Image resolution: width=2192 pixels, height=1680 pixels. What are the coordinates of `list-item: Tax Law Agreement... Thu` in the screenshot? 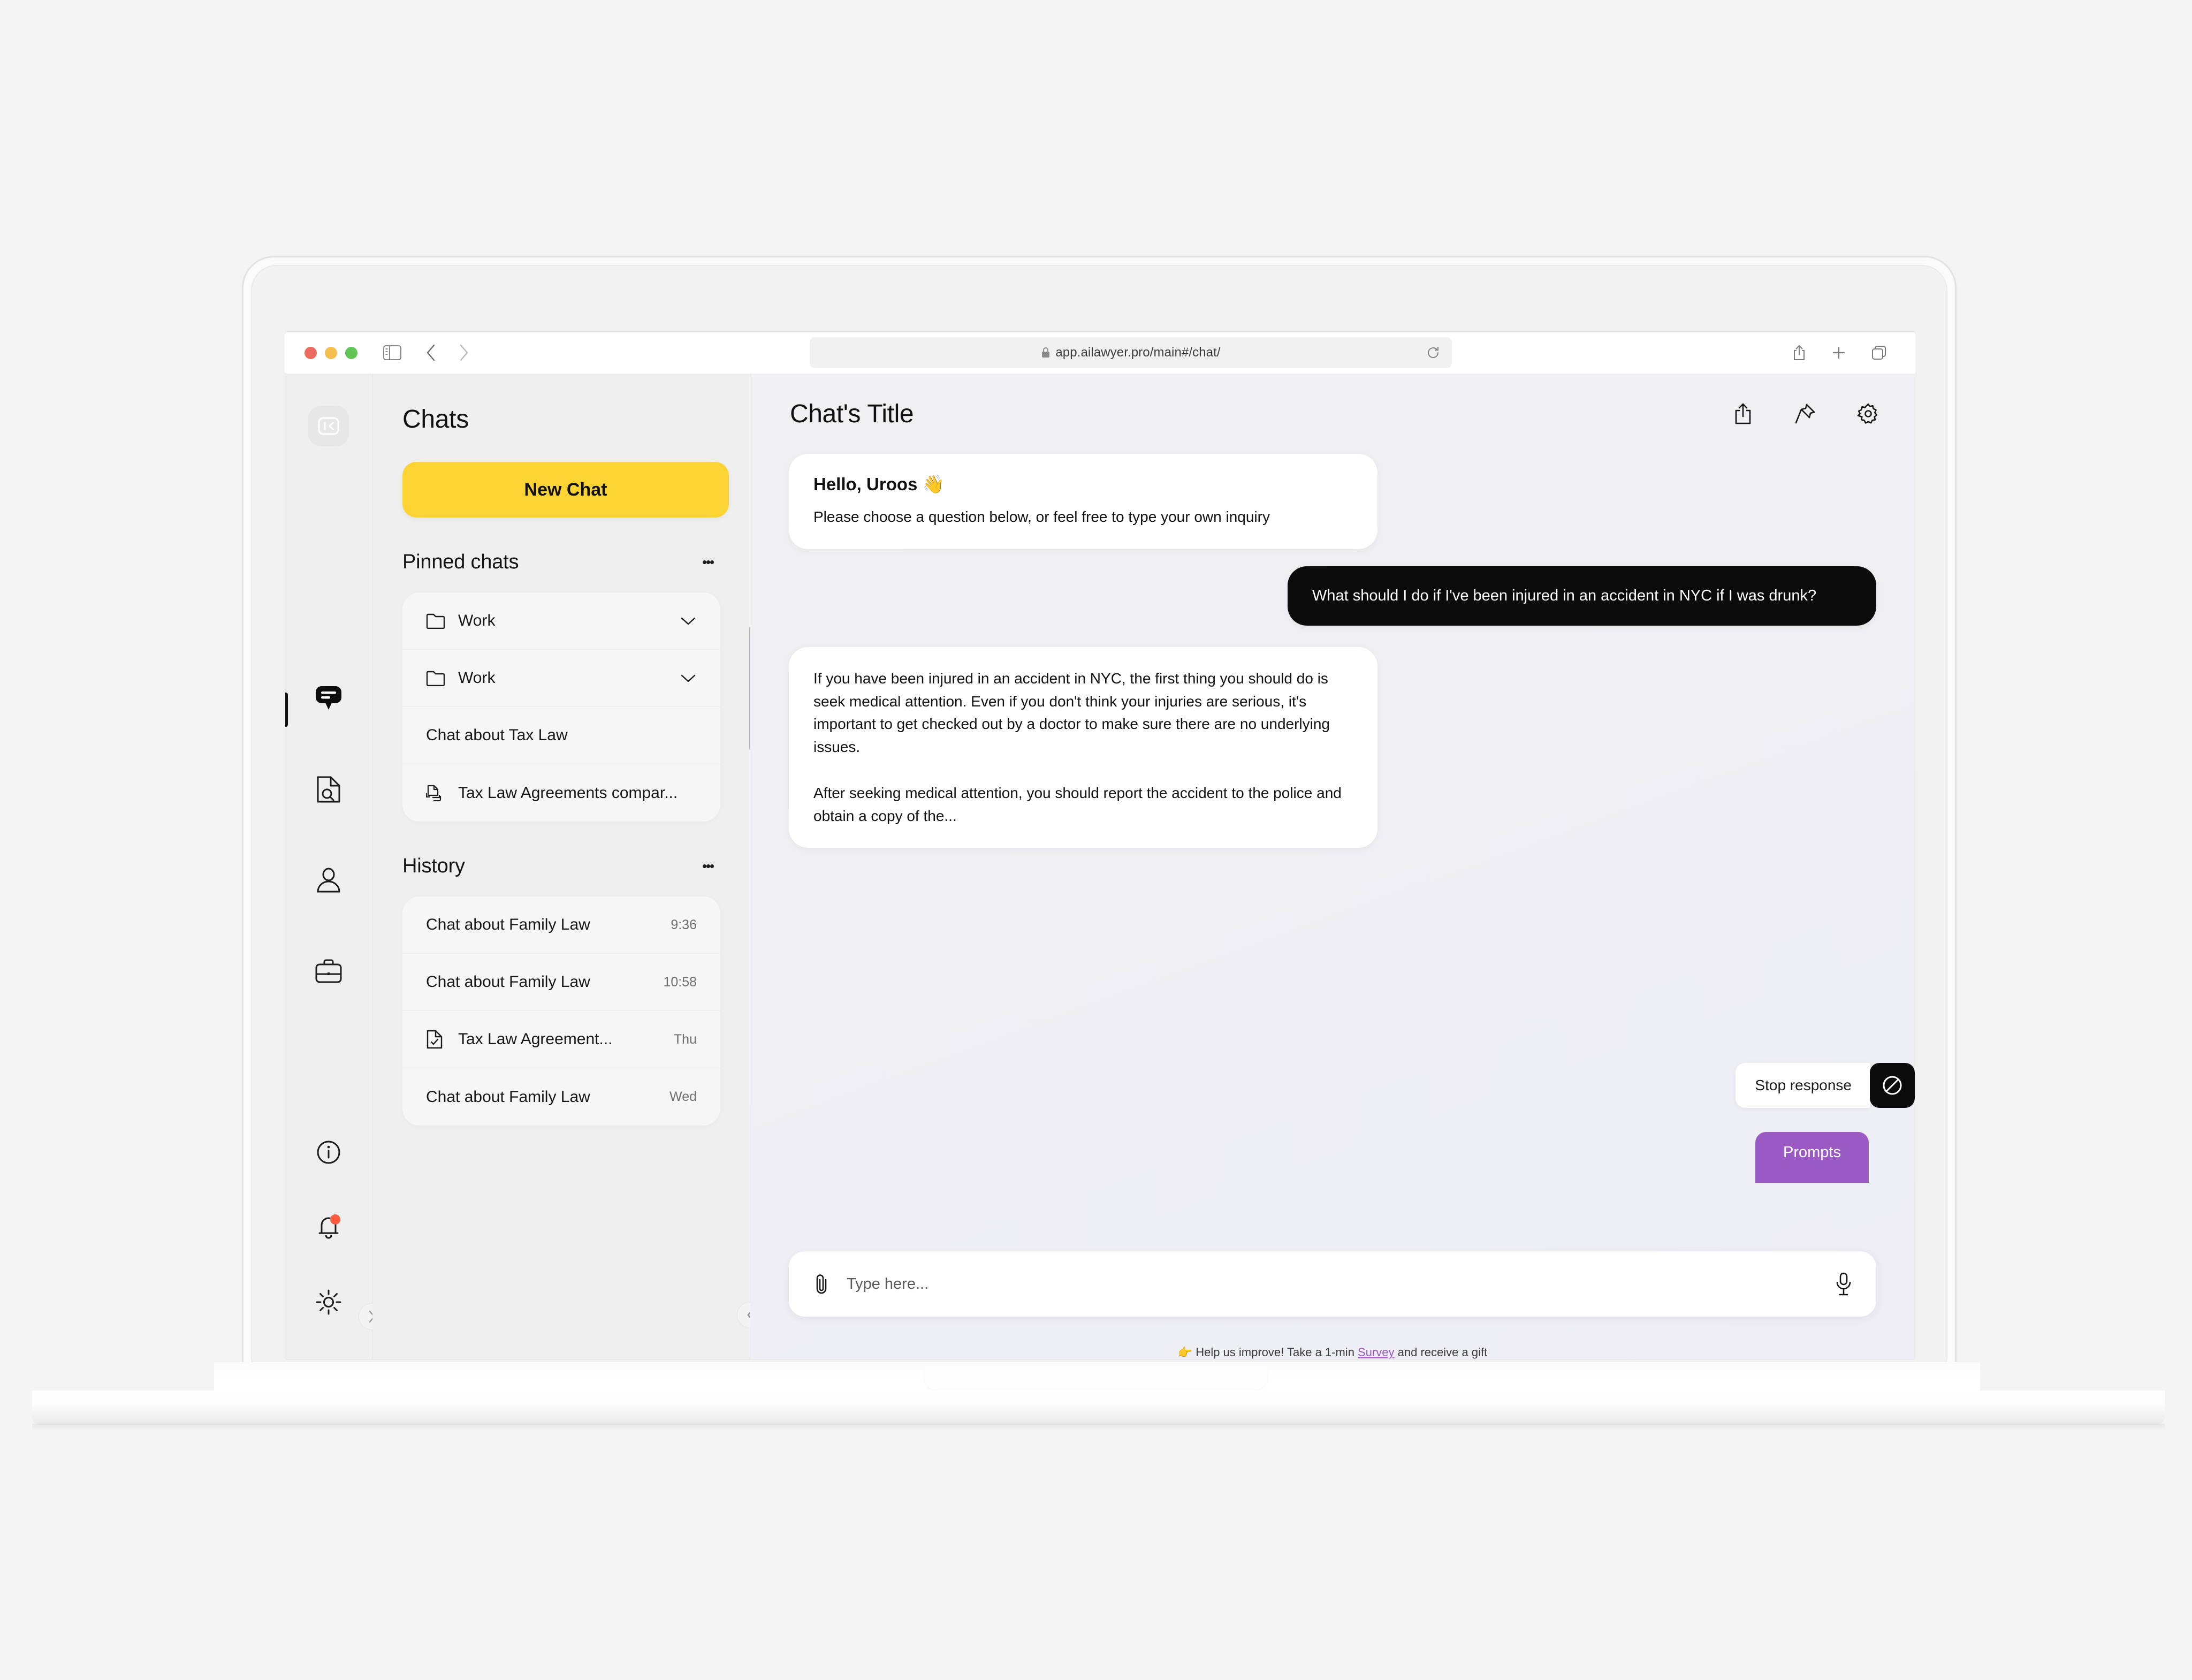 It's located at (561, 1040).